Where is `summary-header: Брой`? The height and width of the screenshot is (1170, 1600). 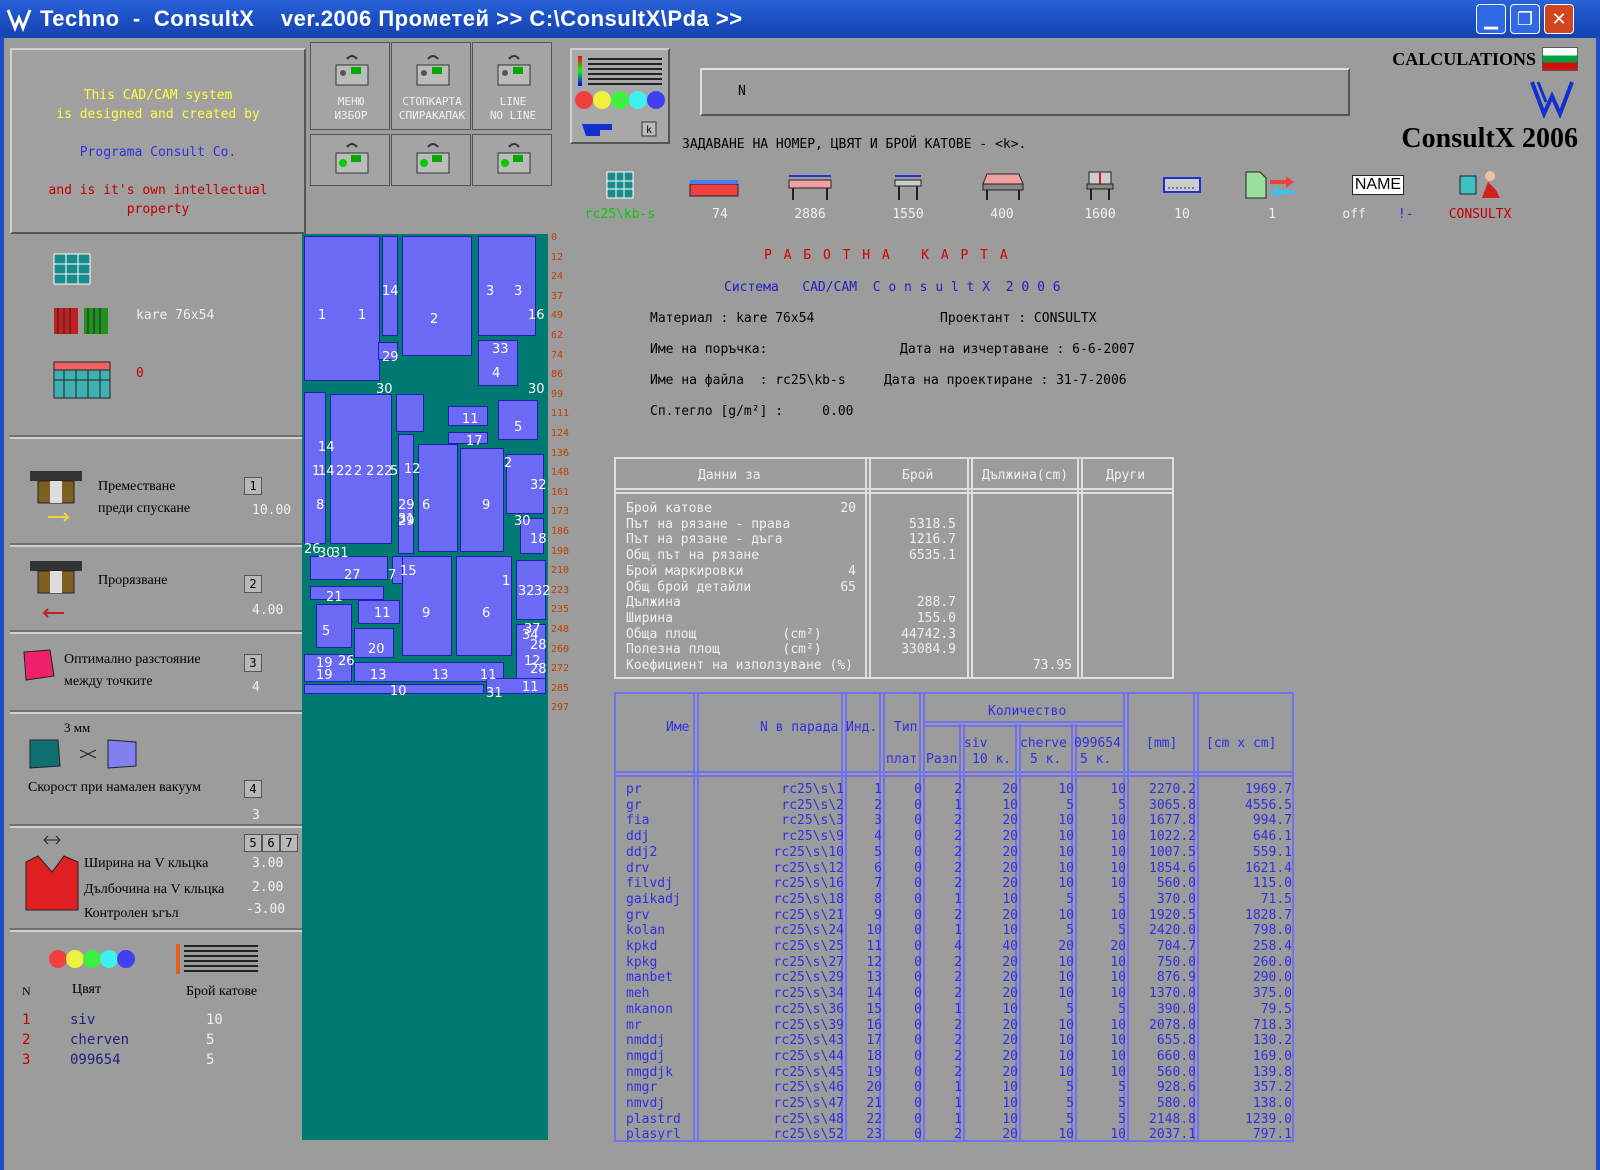 summary-header: Брой is located at coordinates (918, 475).